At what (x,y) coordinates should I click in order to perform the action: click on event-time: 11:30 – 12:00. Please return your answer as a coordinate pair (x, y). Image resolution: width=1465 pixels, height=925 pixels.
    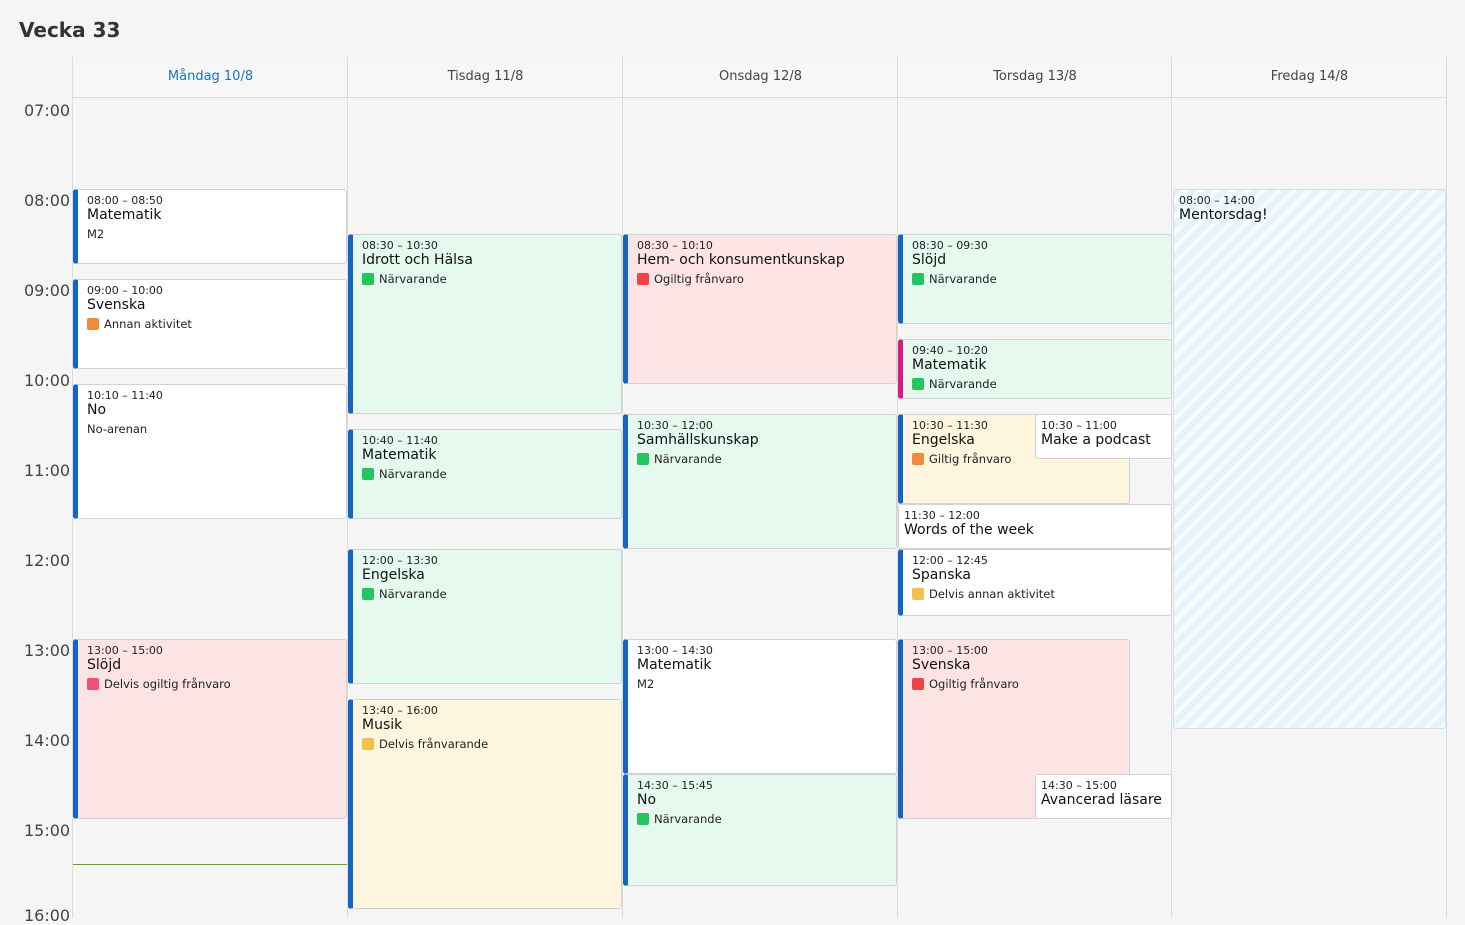
    Looking at the image, I should click on (942, 515).